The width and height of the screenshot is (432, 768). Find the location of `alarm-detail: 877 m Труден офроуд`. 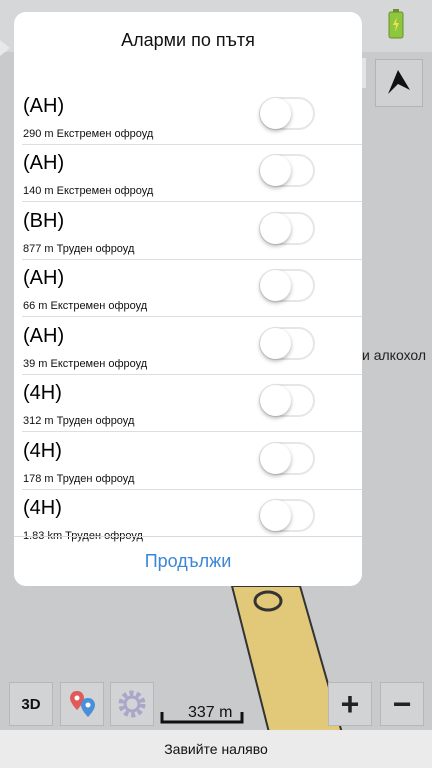

alarm-detail: 877 m Труден офроуд is located at coordinates (79, 249).